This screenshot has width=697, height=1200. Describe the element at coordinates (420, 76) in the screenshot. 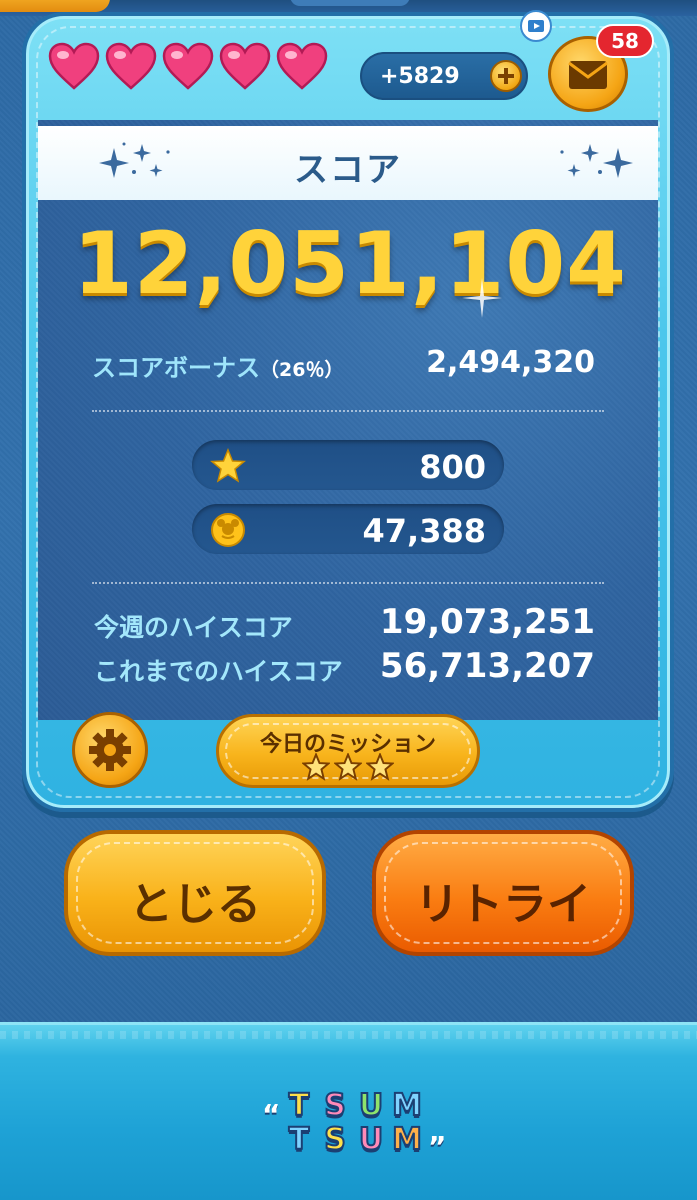

I see `coin-balance: +5829` at that location.